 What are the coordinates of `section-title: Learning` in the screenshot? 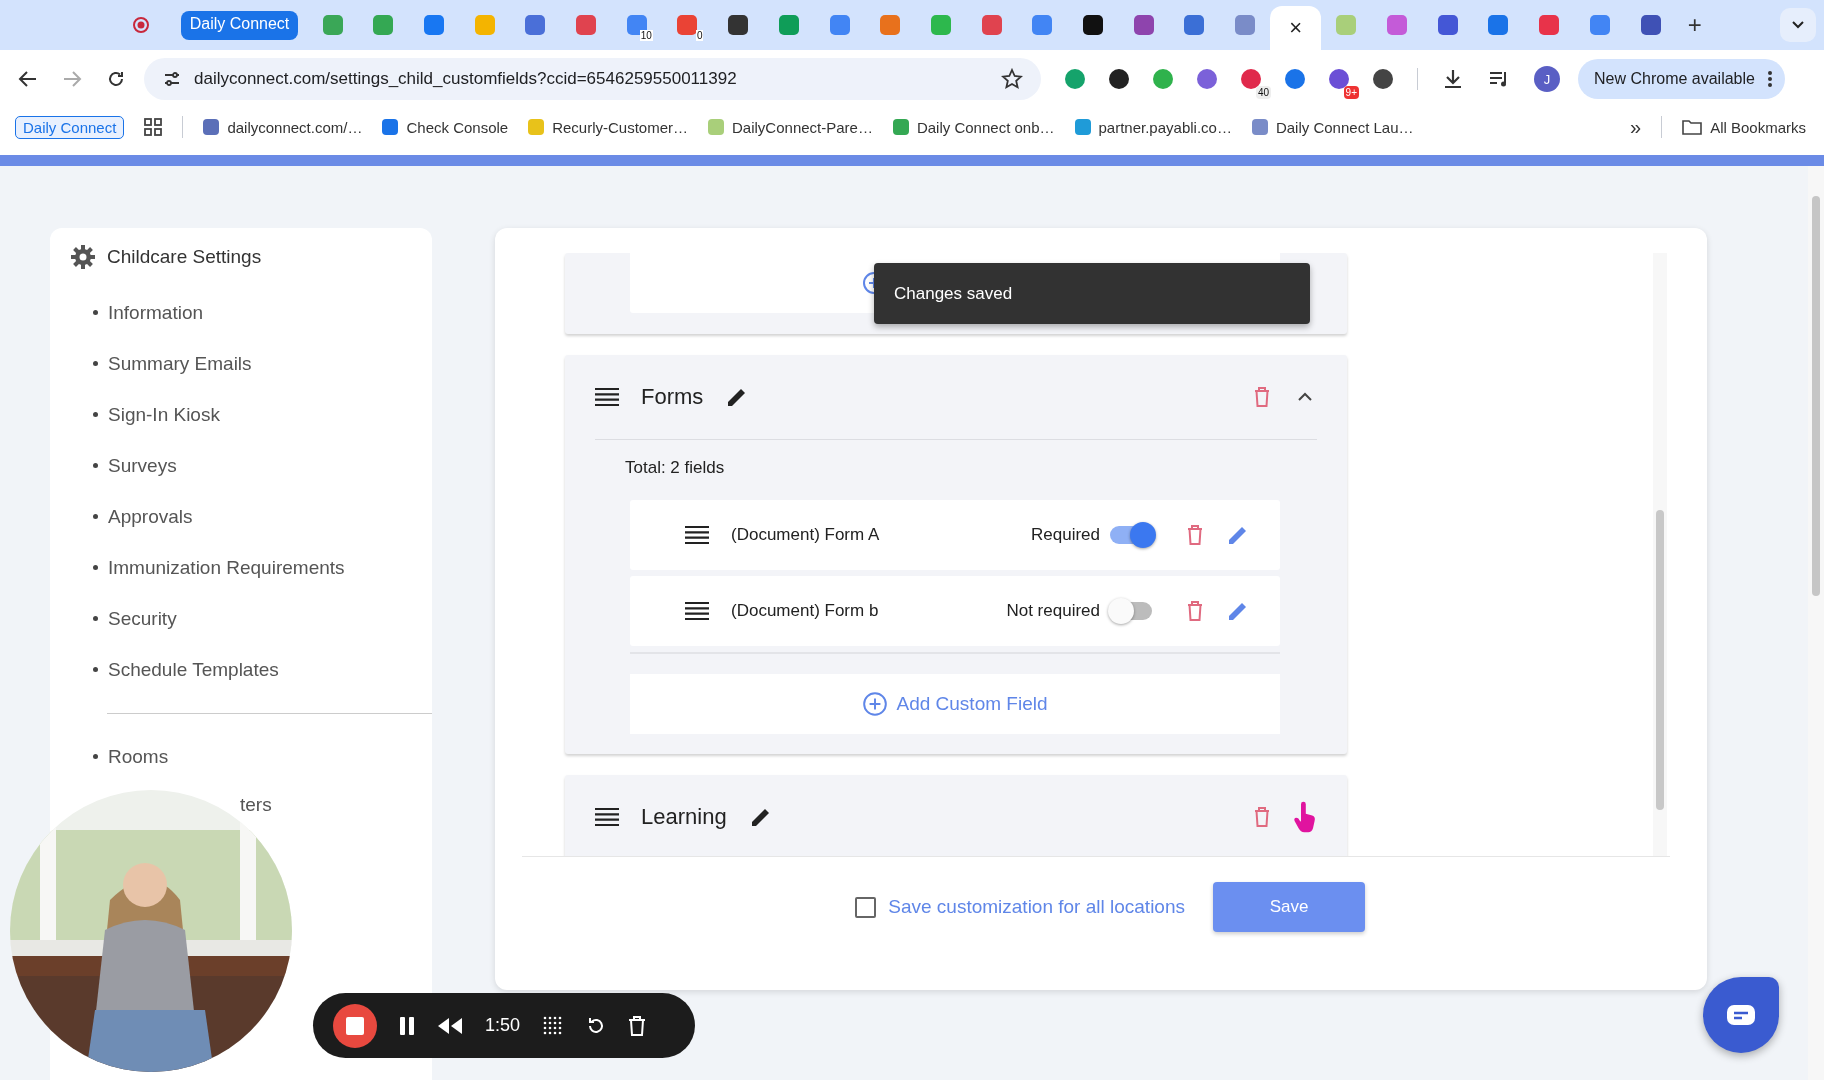 It's located at (684, 817).